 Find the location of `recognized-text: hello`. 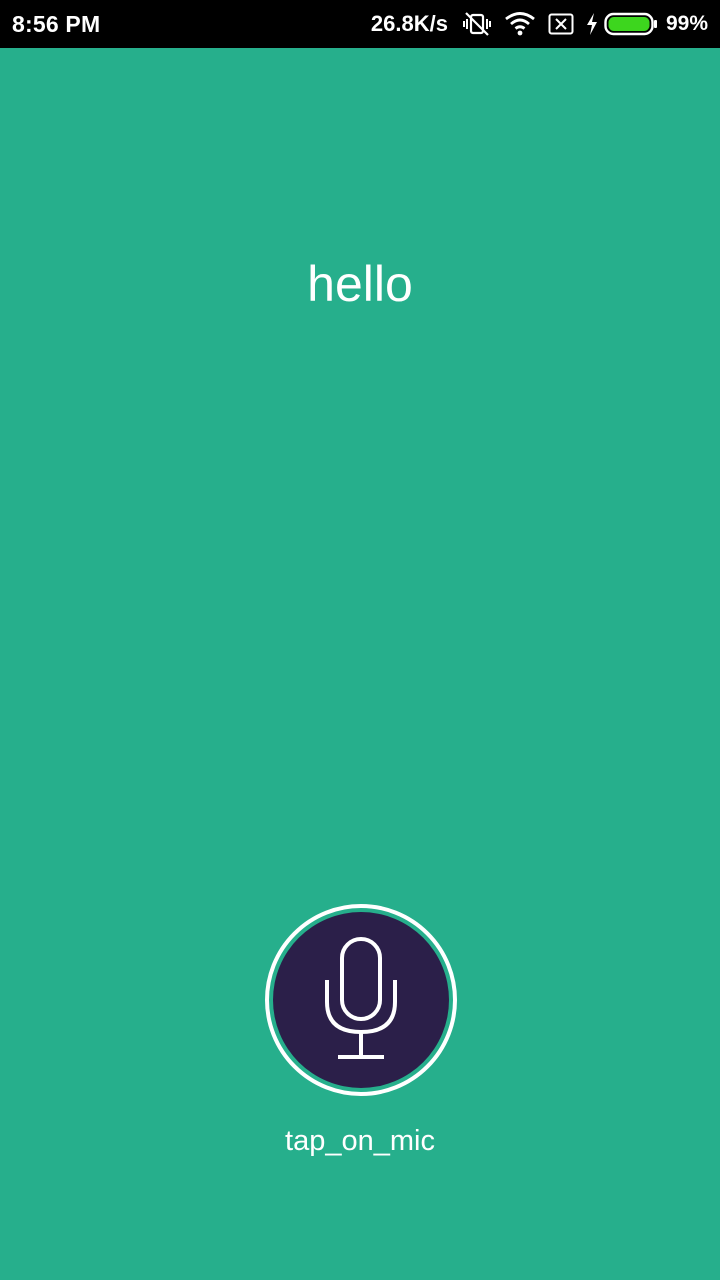

recognized-text: hello is located at coordinates (360, 284).